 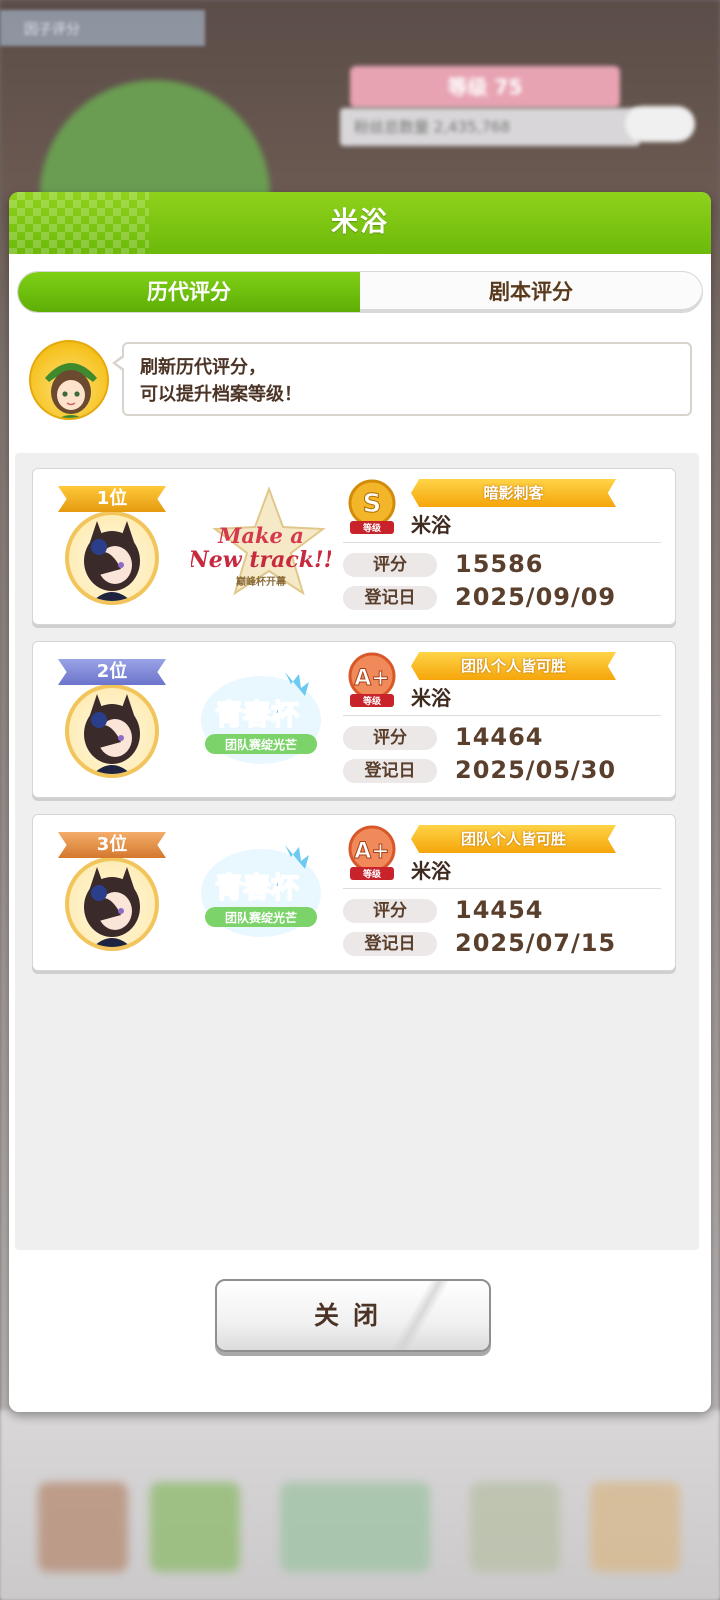 I want to click on scenario-logo-line2: New track!!, so click(x=261, y=560).